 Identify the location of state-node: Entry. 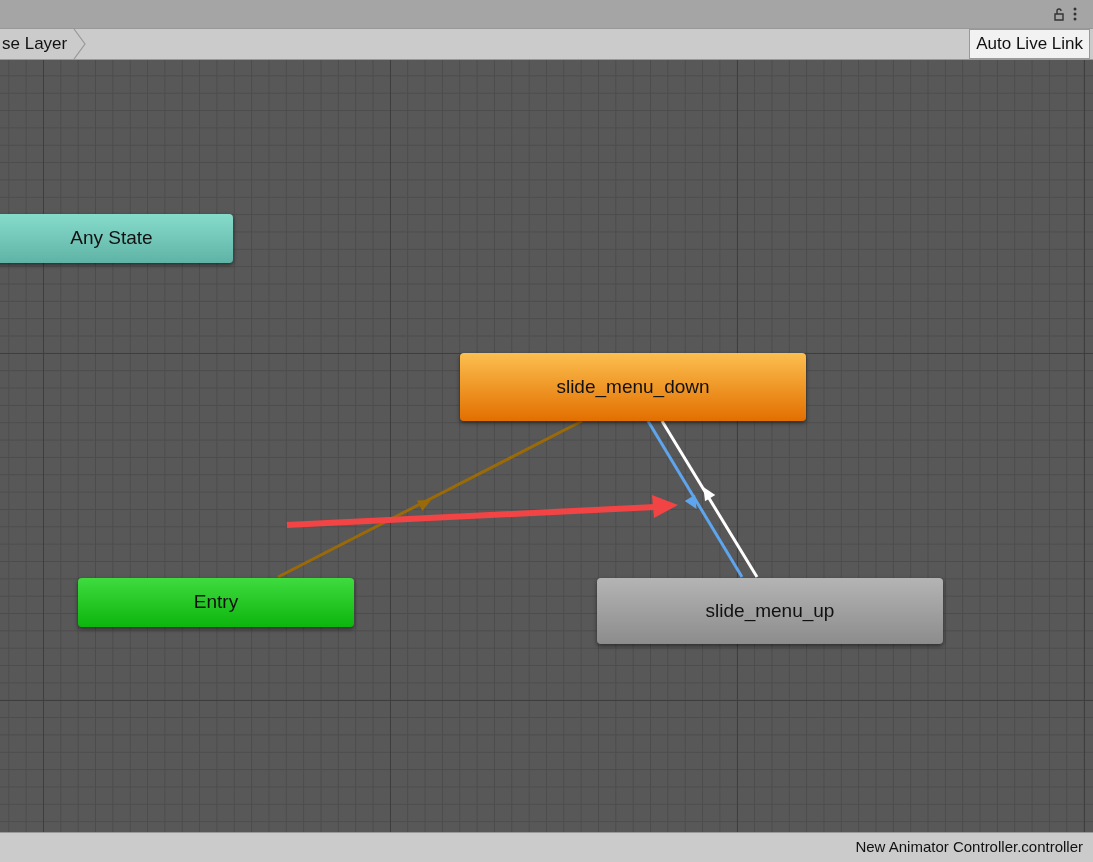
(216, 602).